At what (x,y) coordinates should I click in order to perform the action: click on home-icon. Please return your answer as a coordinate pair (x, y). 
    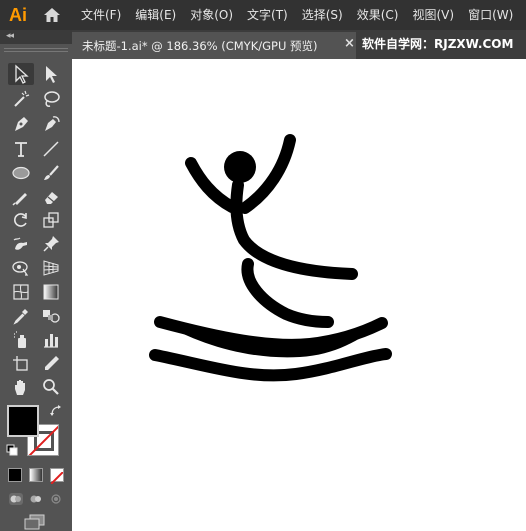
    Looking at the image, I should click on (52, 15).